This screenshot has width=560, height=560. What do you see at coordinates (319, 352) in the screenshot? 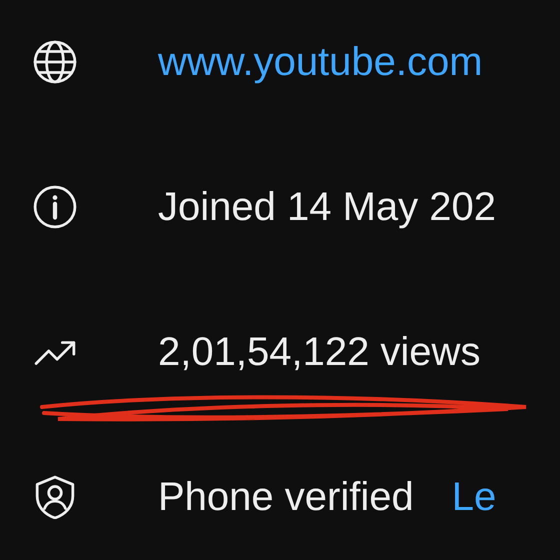
I see `detail-text: 2,01,54,122 views` at bounding box center [319, 352].